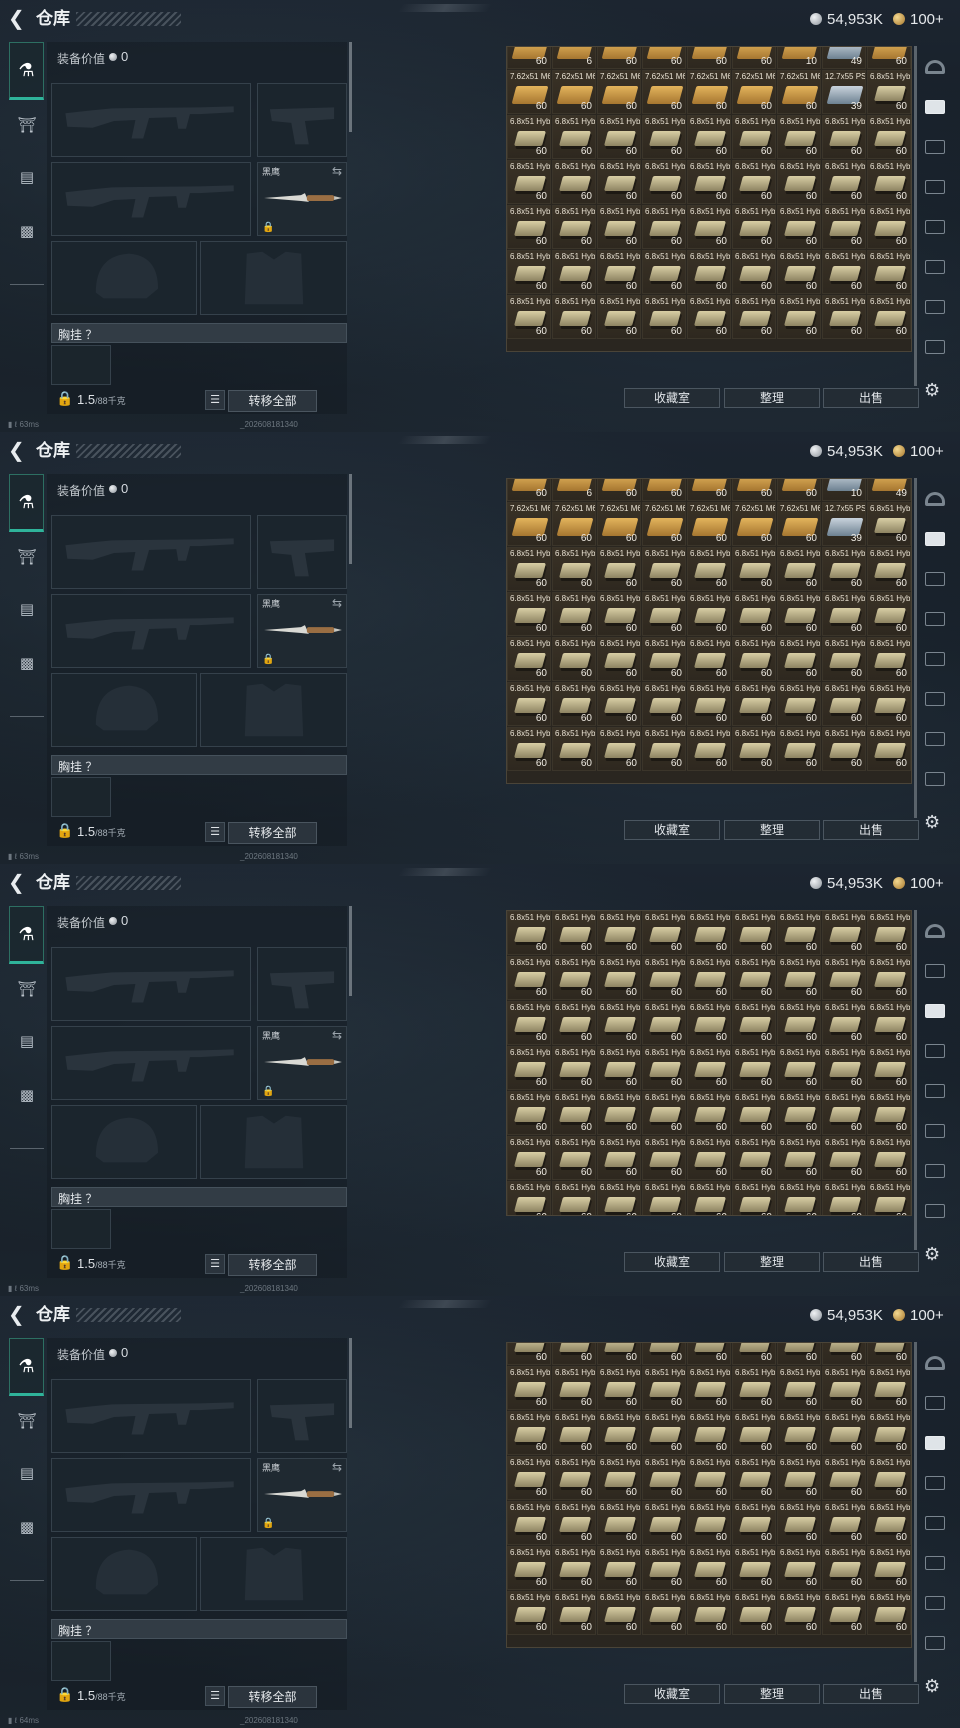  Describe the element at coordinates (26, 1367) in the screenshot. I see `tab-weapons-icon: ⚗` at that location.